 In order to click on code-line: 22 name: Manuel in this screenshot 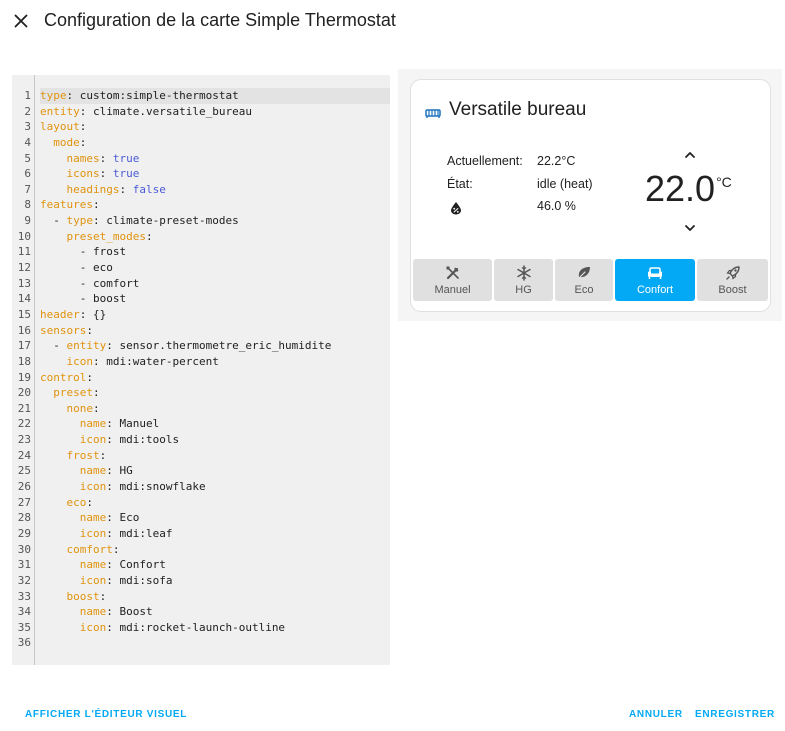, I will do `click(201, 424)`.